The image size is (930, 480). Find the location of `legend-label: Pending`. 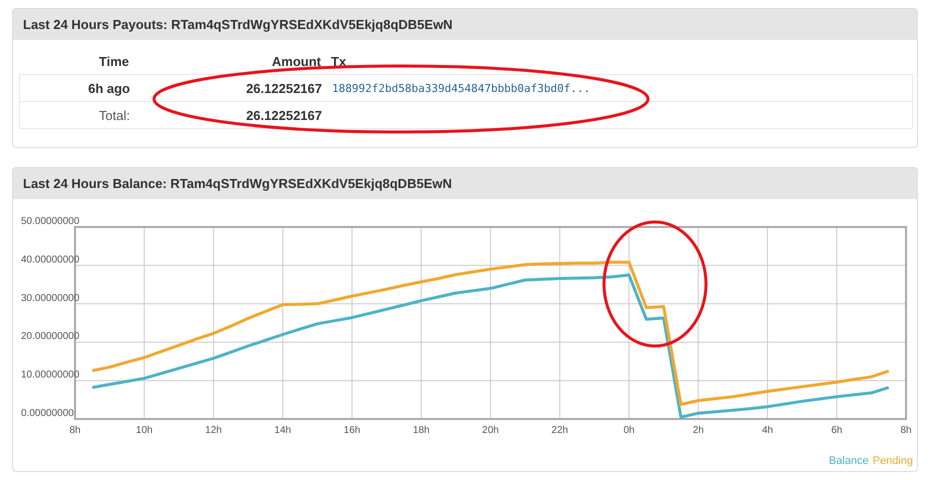

legend-label: Pending is located at coordinates (892, 461).